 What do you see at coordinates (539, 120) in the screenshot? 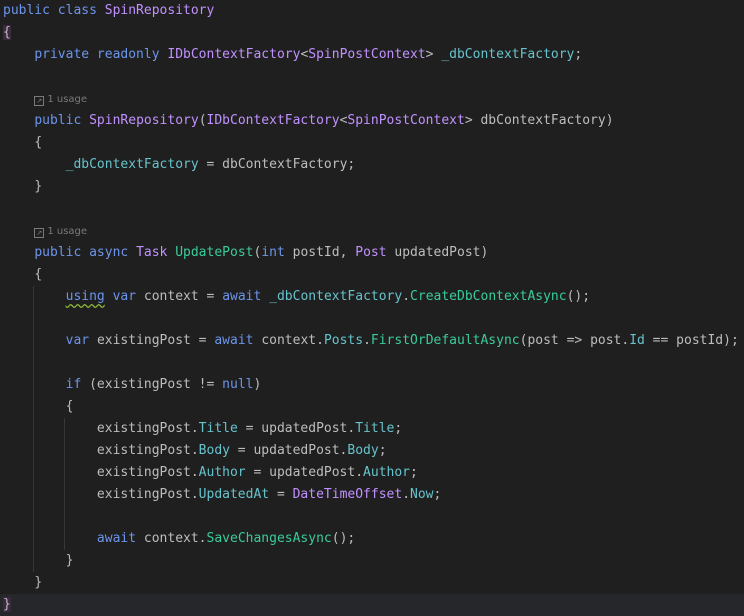
I see `code-token: > dbContextFactory)` at bounding box center [539, 120].